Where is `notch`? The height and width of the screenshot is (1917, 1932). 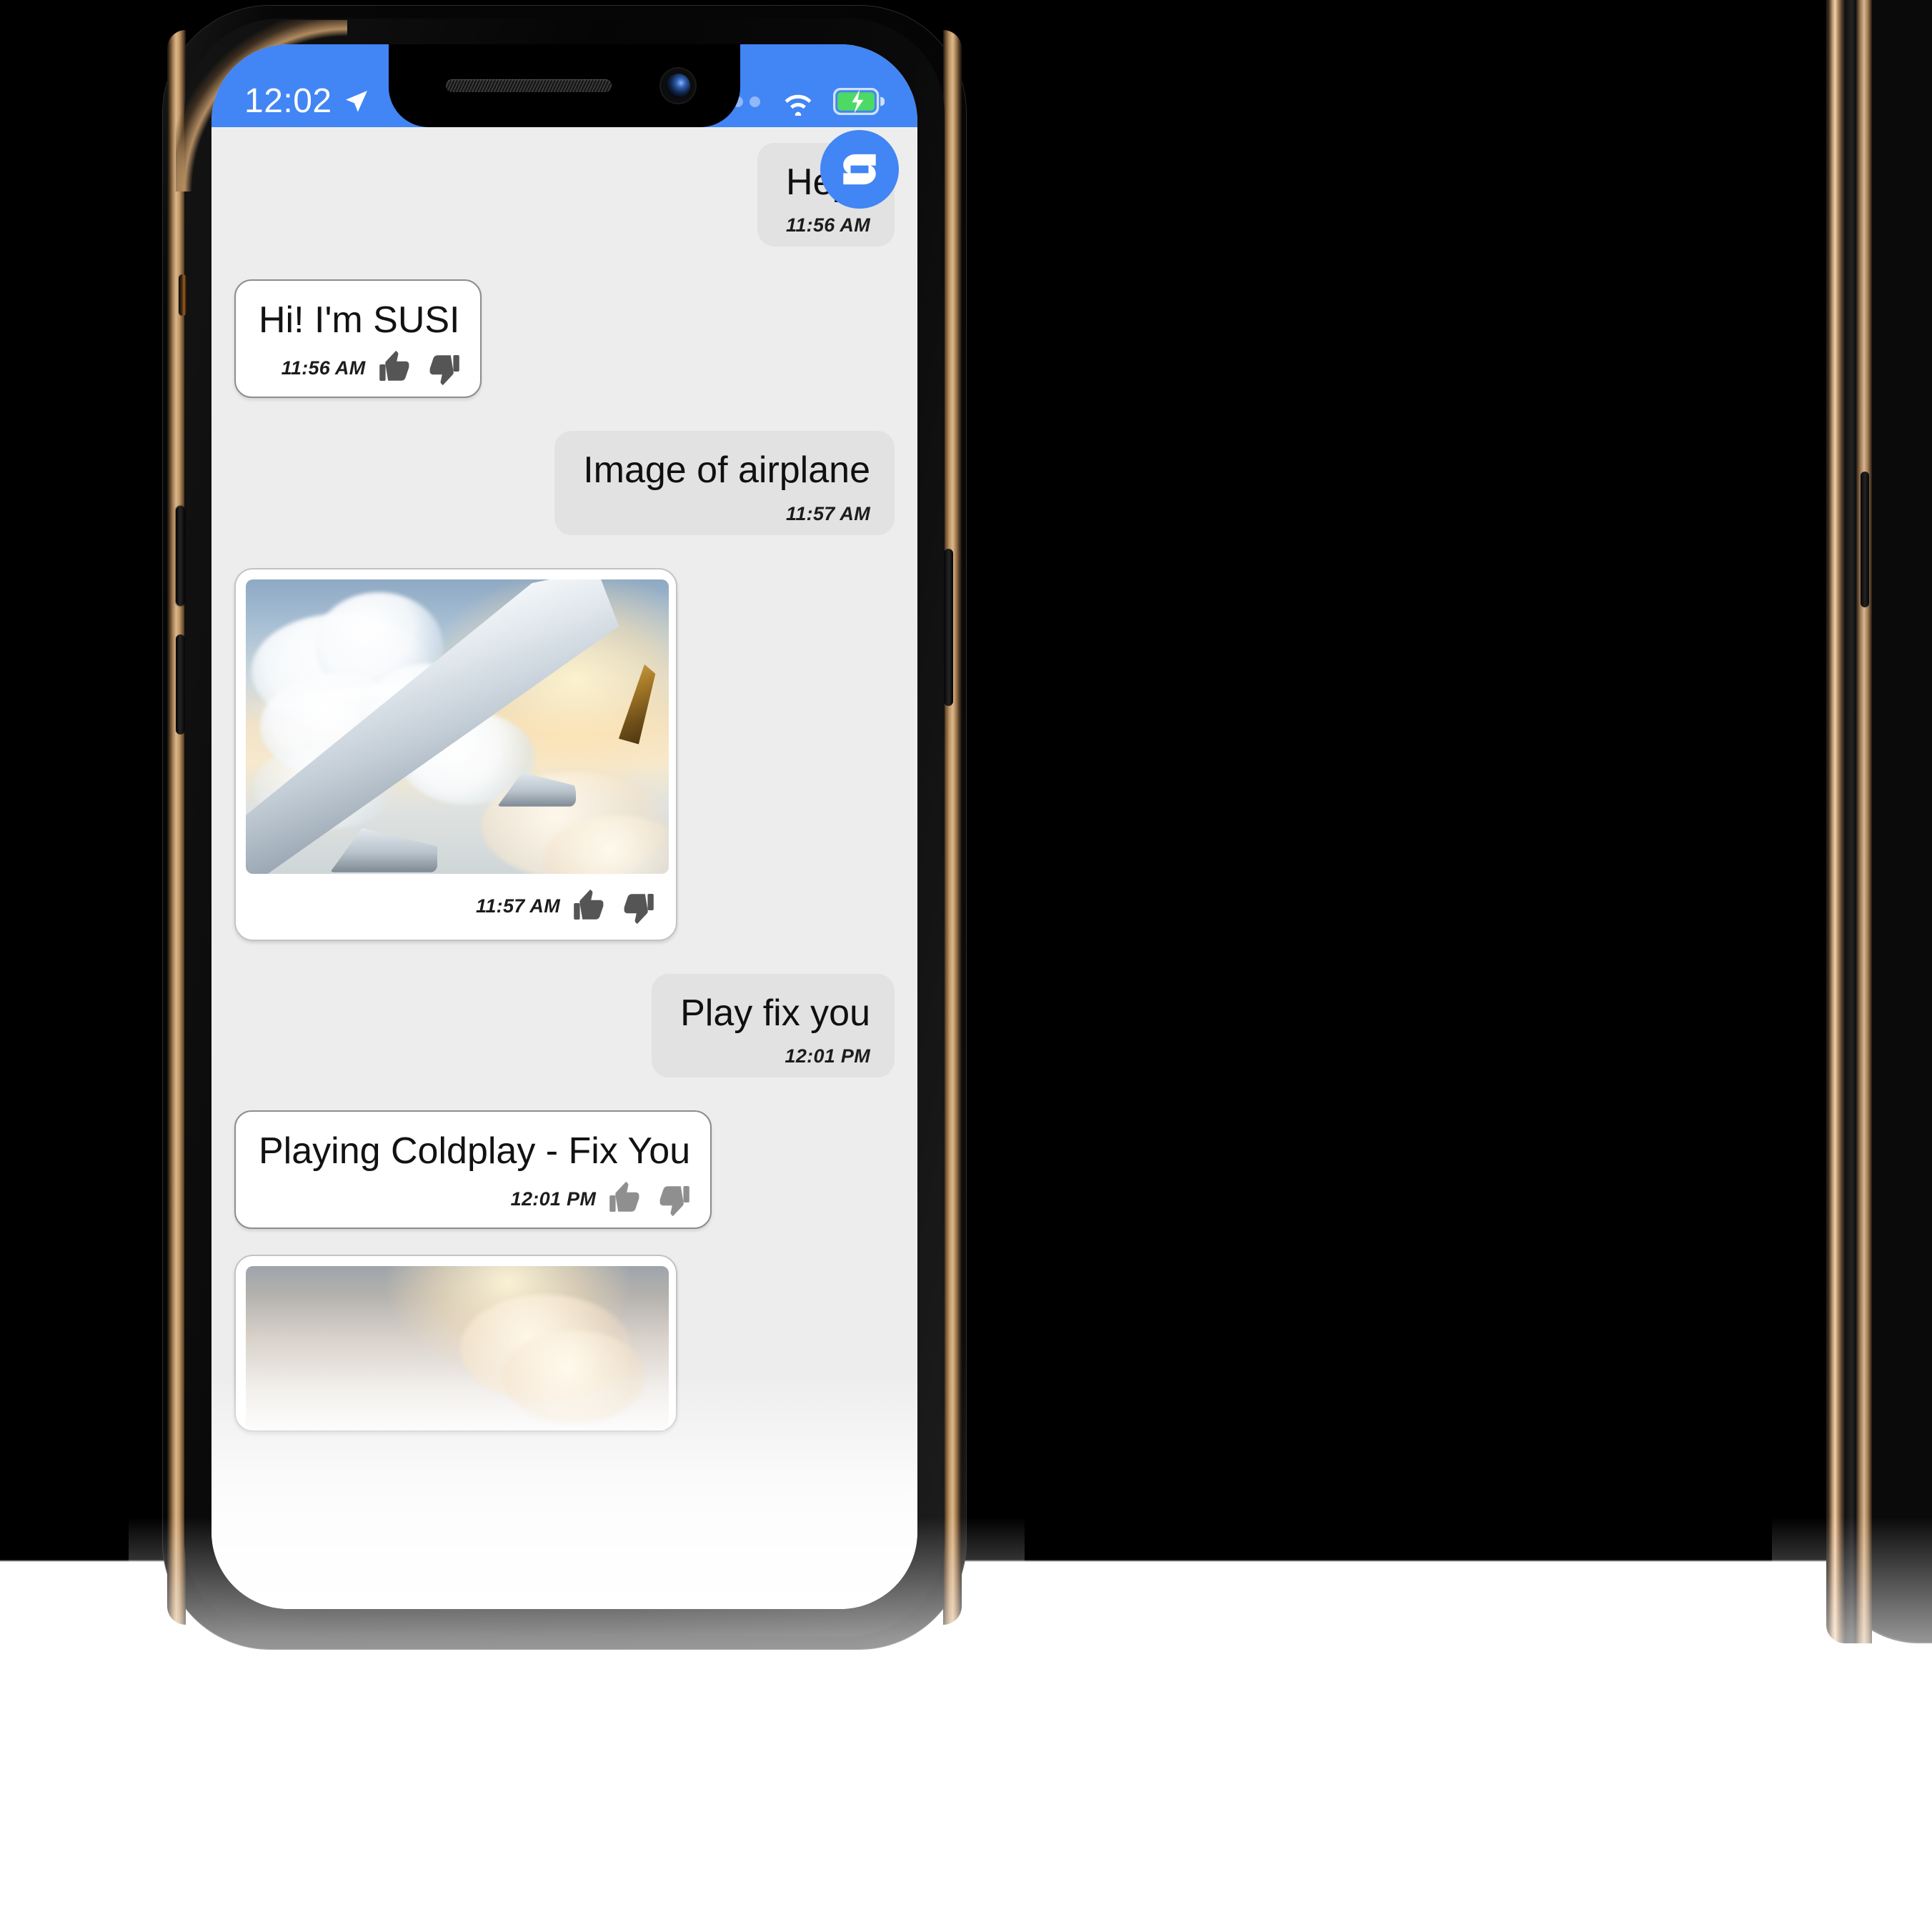
notch is located at coordinates (564, 85).